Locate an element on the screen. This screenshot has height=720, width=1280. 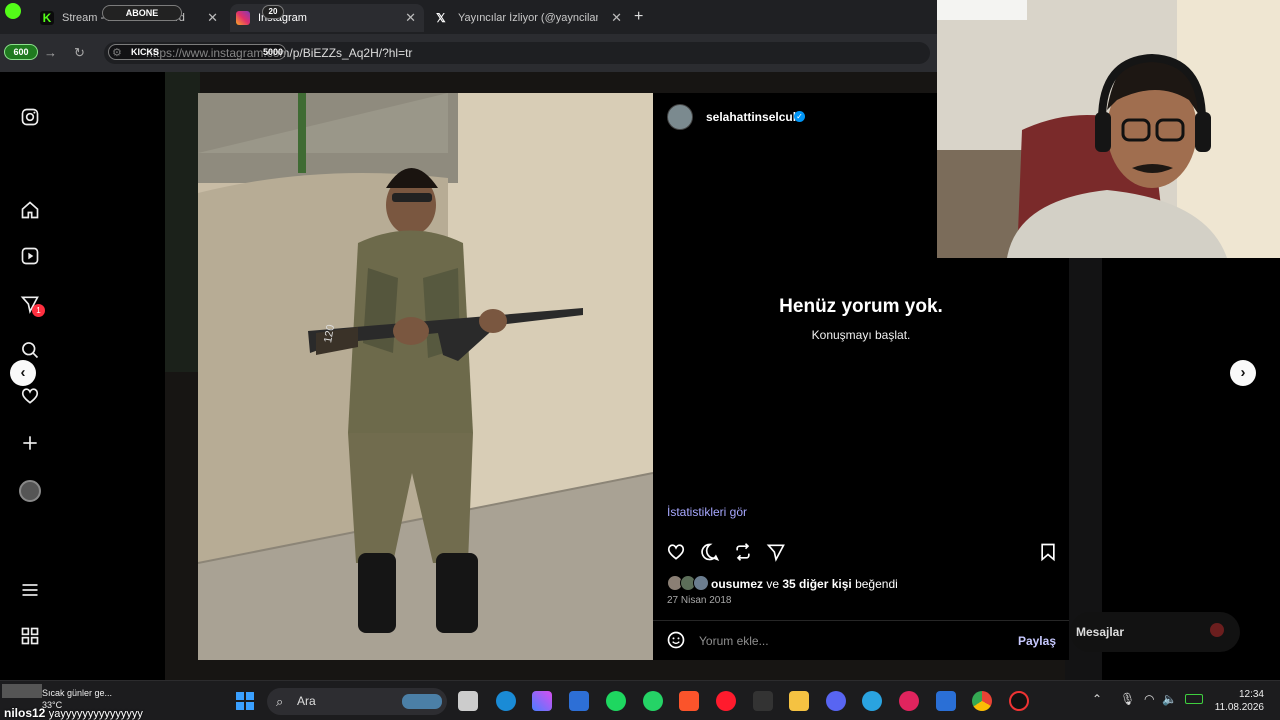
edge-icon is located at coordinates (506, 701).